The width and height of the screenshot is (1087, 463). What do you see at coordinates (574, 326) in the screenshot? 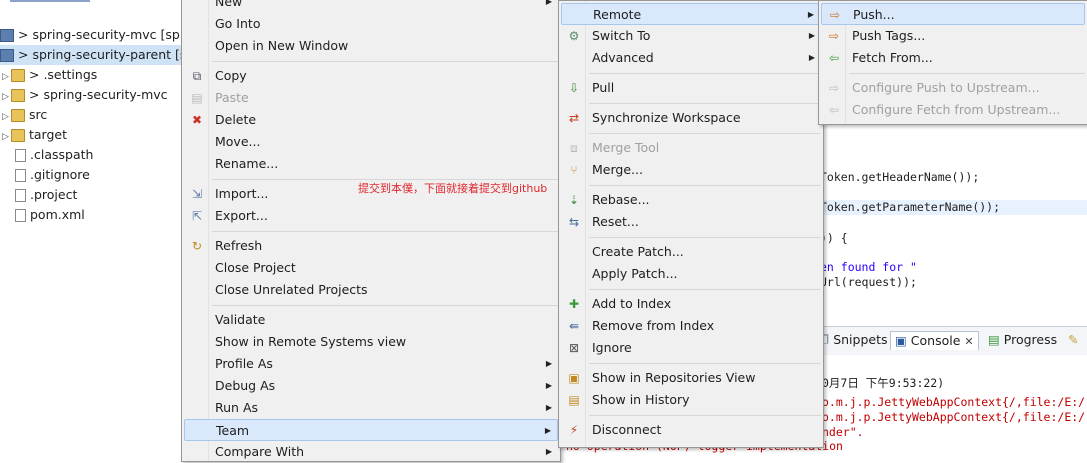
I see `remove-index-icon: ⇚` at bounding box center [574, 326].